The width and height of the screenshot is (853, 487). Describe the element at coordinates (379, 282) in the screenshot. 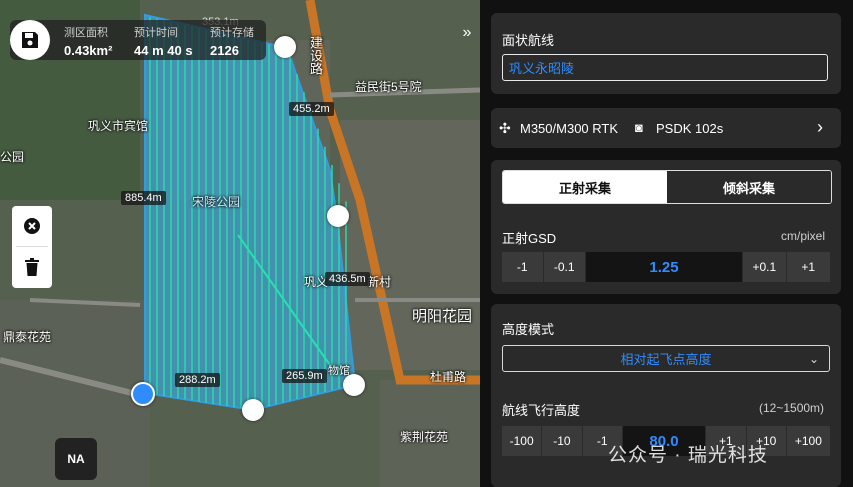

I see `map-label-xincun: 新村` at that location.